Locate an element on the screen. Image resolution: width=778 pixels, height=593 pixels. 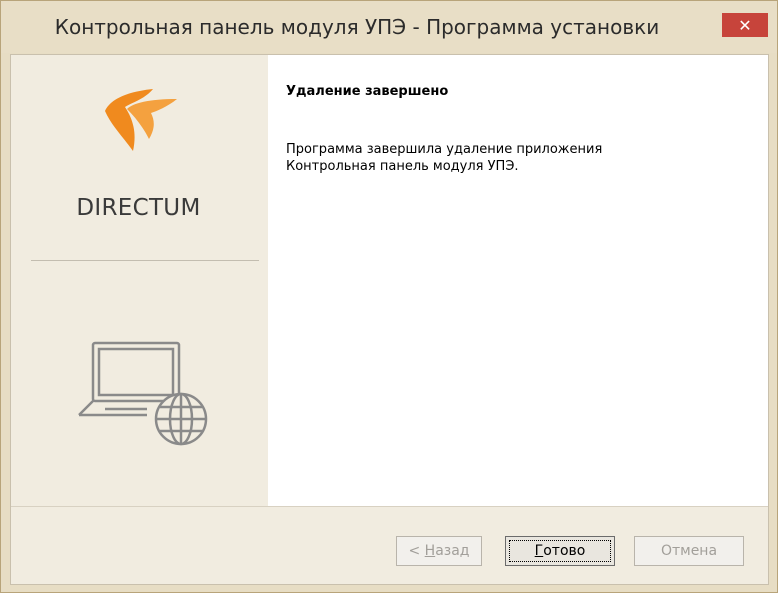
done-button: Готово is located at coordinates (560, 551).